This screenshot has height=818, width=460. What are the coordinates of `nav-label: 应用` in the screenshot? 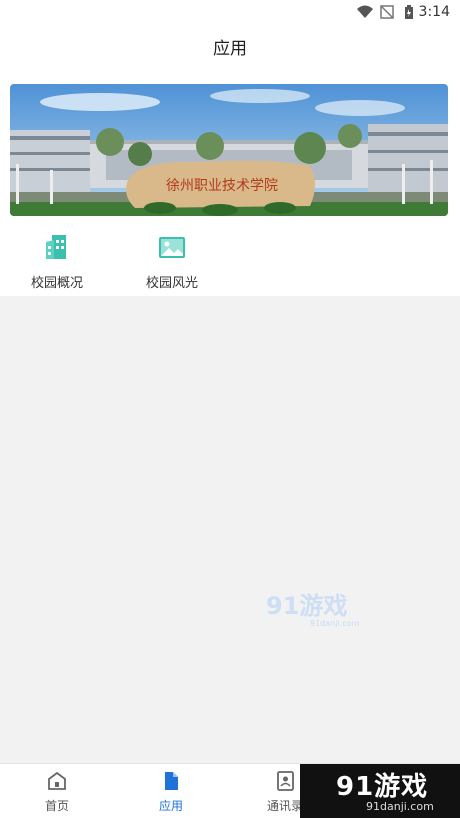 It's located at (170, 806).